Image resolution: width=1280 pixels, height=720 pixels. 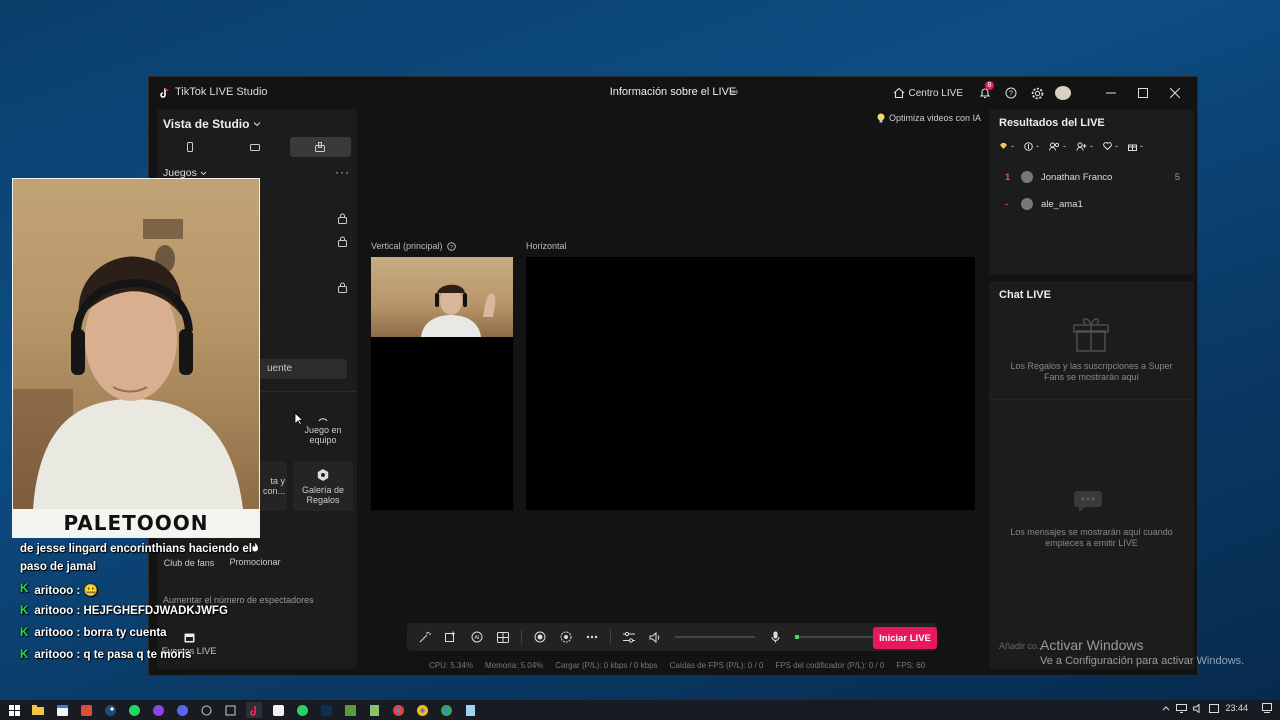 I want to click on clock: 23:44, so click(x=1236, y=708).